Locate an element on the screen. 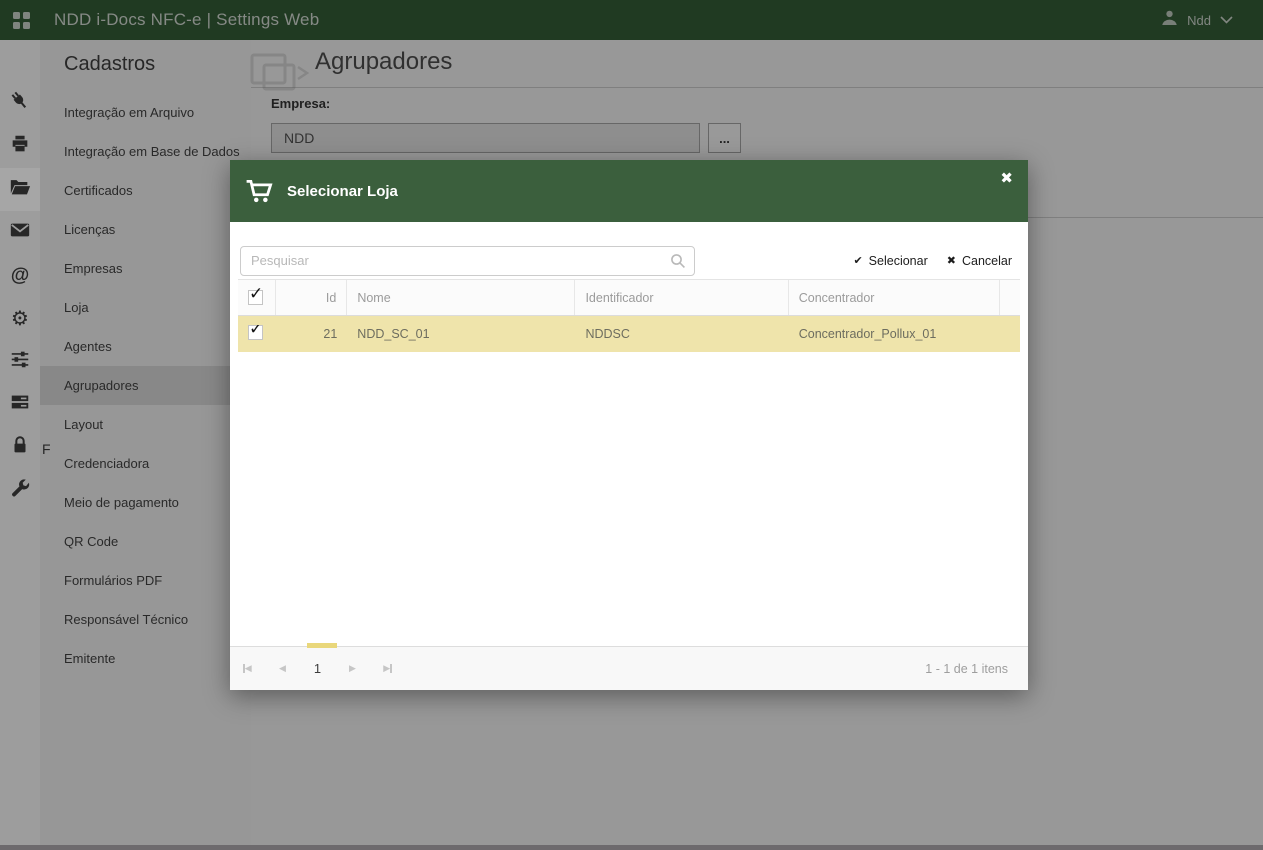 This screenshot has width=1263, height=850. cell-concentrador: Concentrador_Pollux_01 is located at coordinates (867, 334).